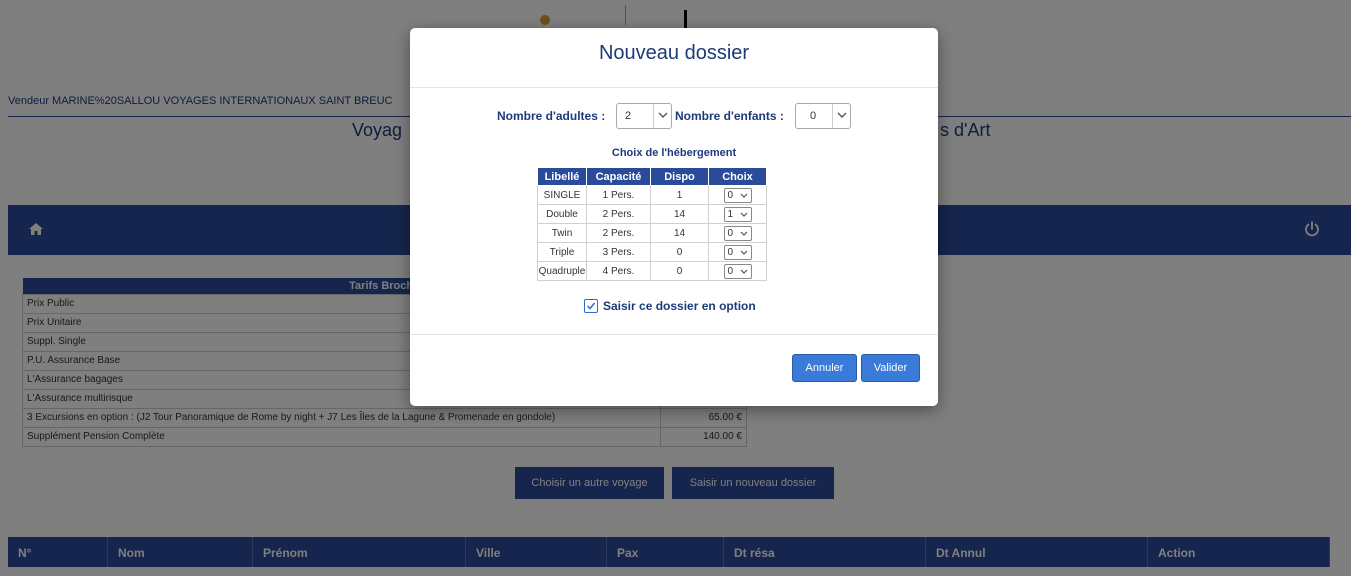 The height and width of the screenshot is (576, 1351). Describe the element at coordinates (562, 252) in the screenshot. I see `hebergement-libelle: Triple` at that location.